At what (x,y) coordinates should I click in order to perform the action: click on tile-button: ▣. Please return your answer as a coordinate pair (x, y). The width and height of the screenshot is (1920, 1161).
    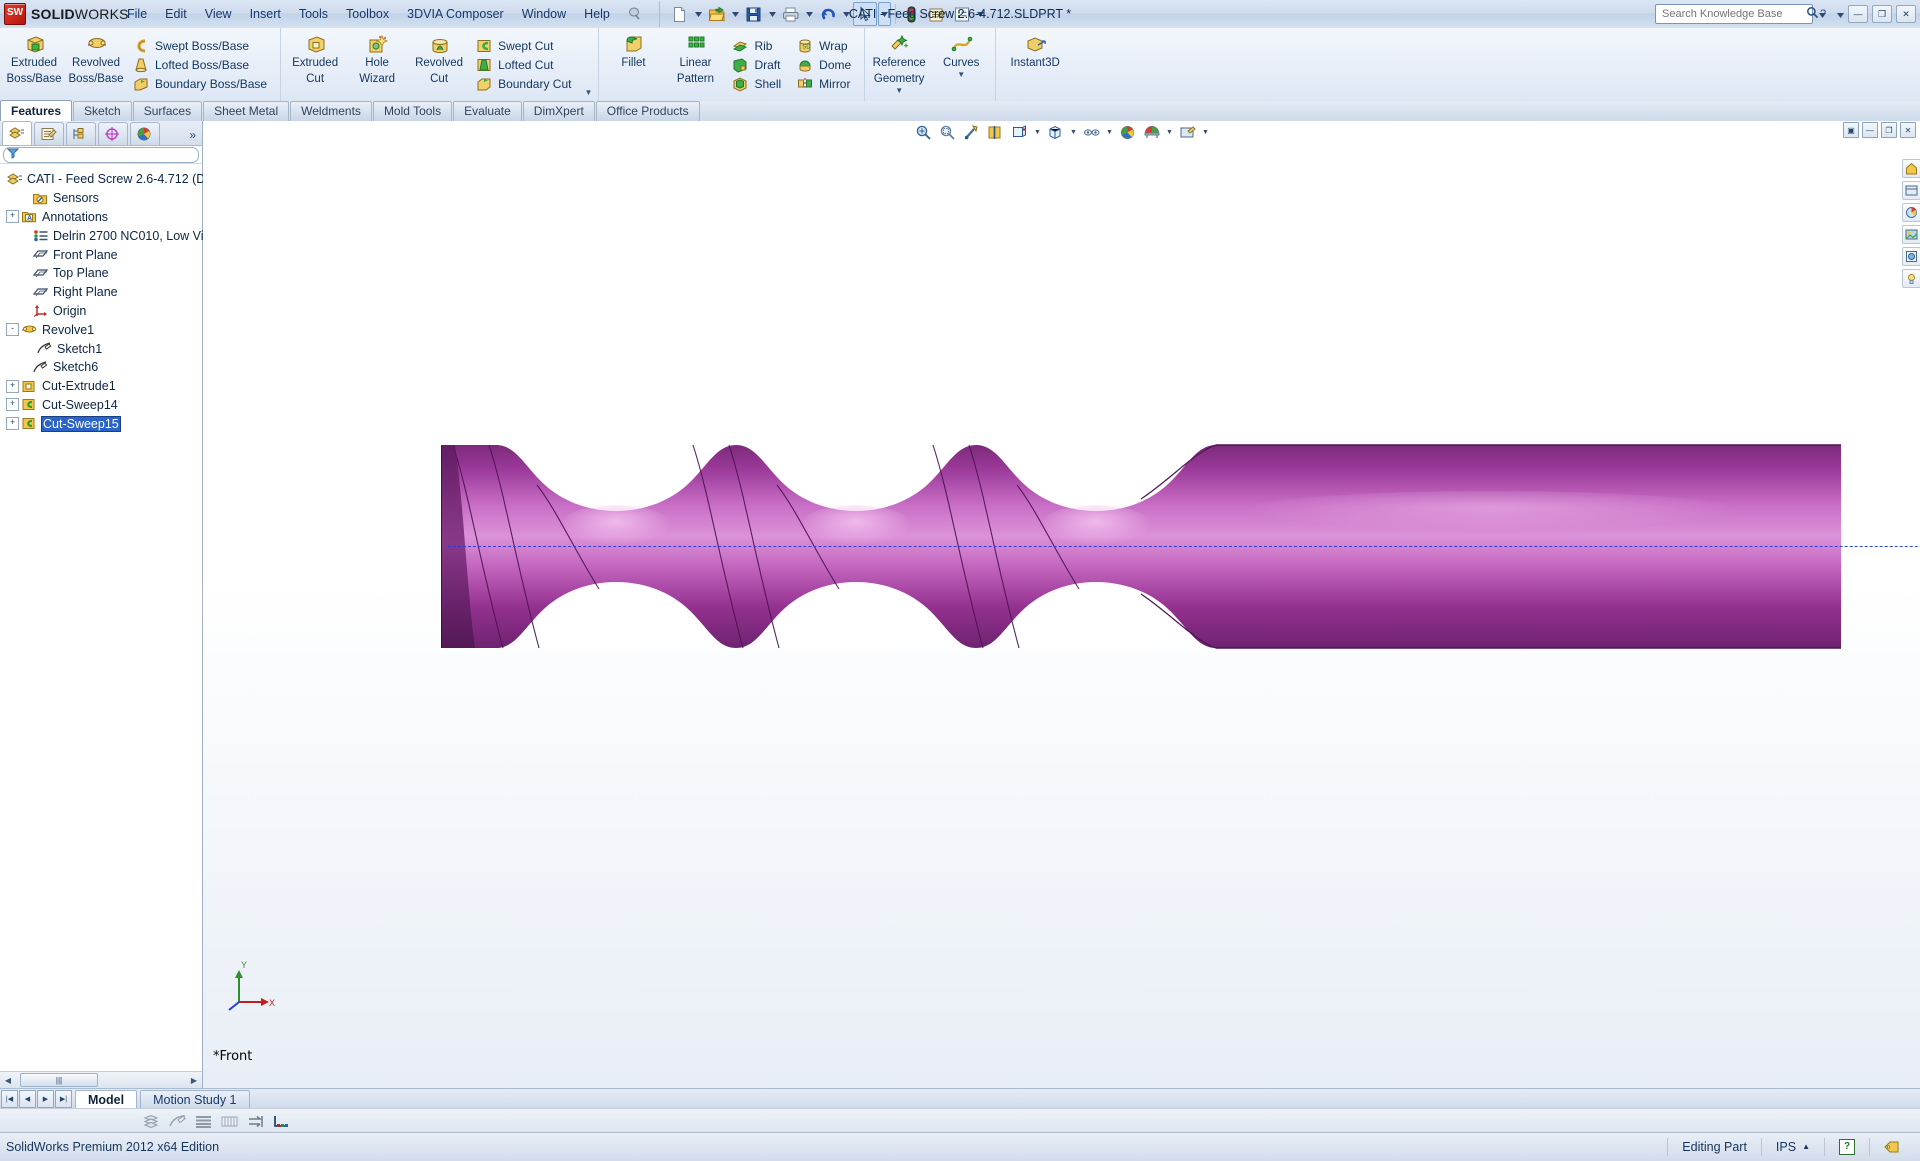
    Looking at the image, I should click on (1851, 130).